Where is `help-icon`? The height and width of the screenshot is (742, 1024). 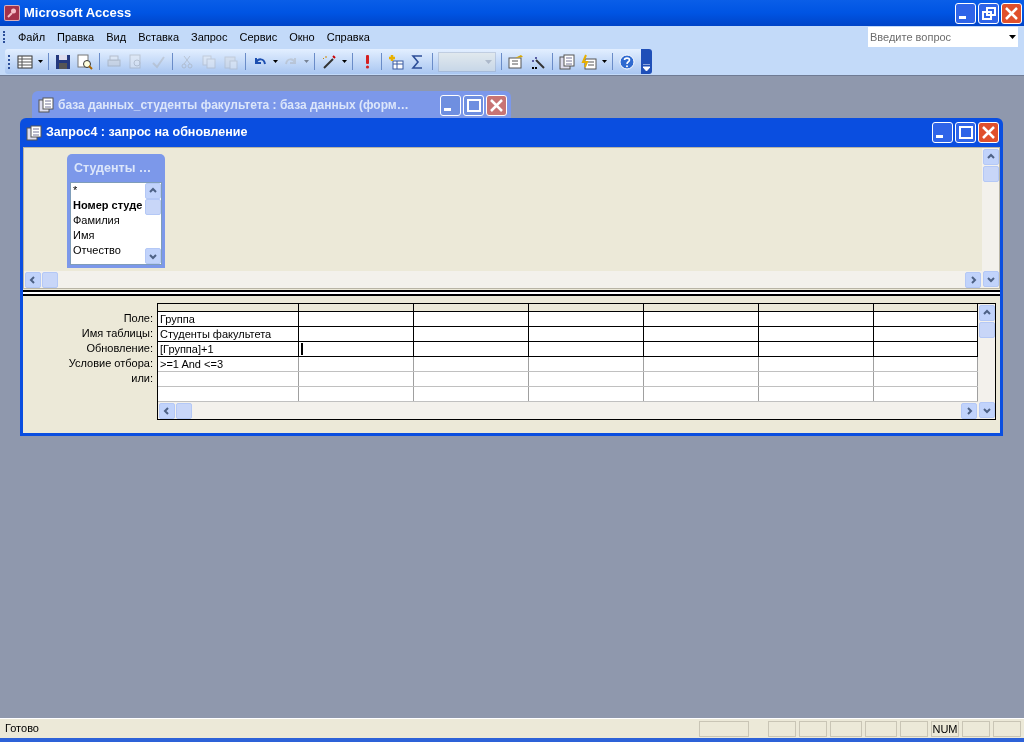 help-icon is located at coordinates (627, 61).